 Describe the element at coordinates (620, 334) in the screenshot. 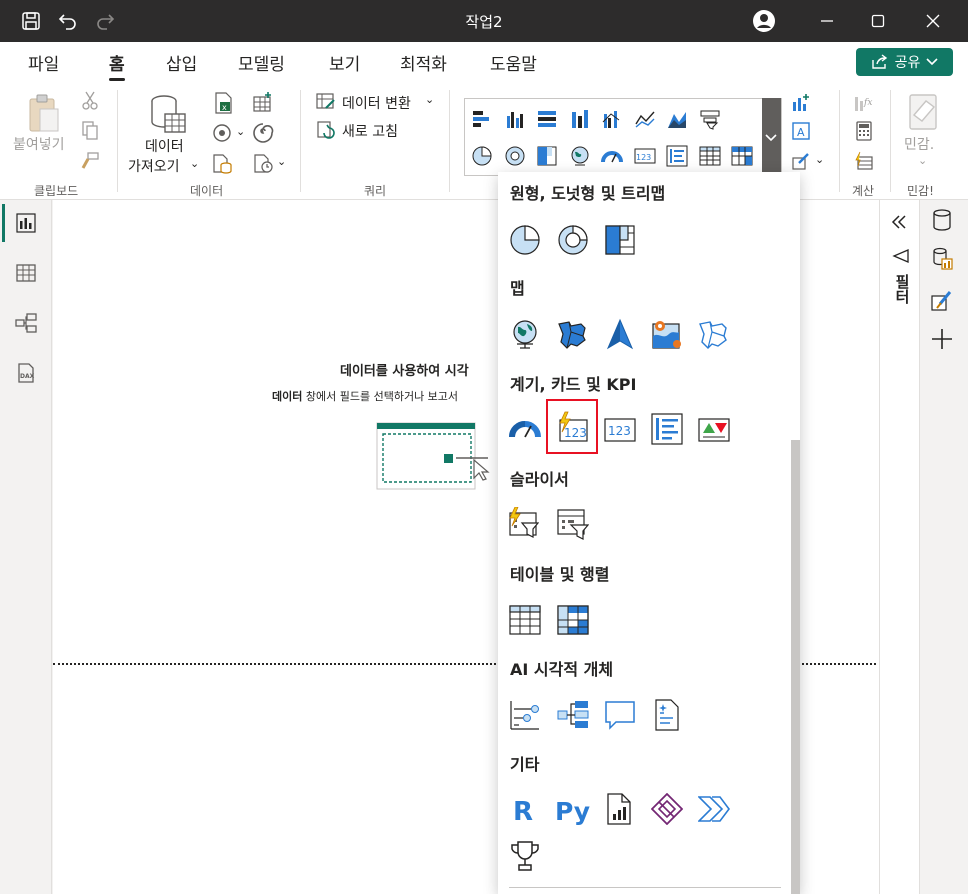

I see `azure-map-icon` at that location.